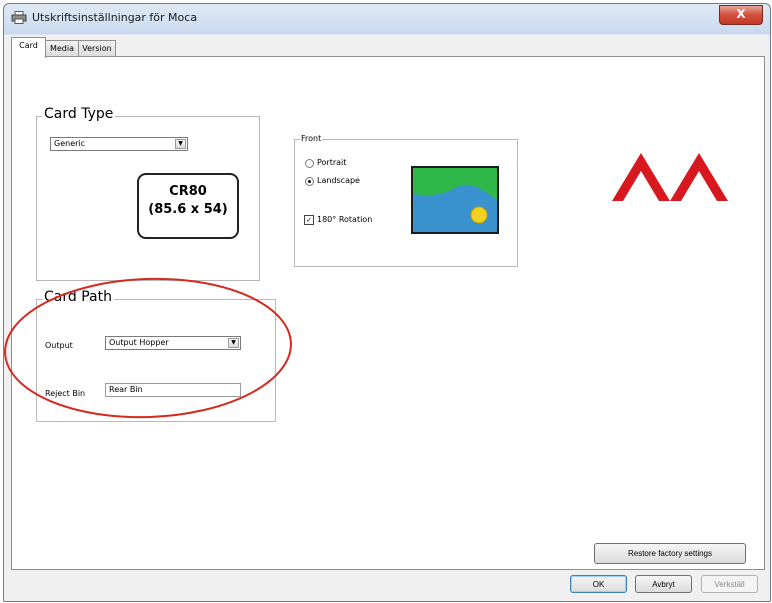 The width and height of the screenshot is (772, 603). What do you see at coordinates (119, 144) in the screenshot?
I see `card-type-select: Generic ▼` at bounding box center [119, 144].